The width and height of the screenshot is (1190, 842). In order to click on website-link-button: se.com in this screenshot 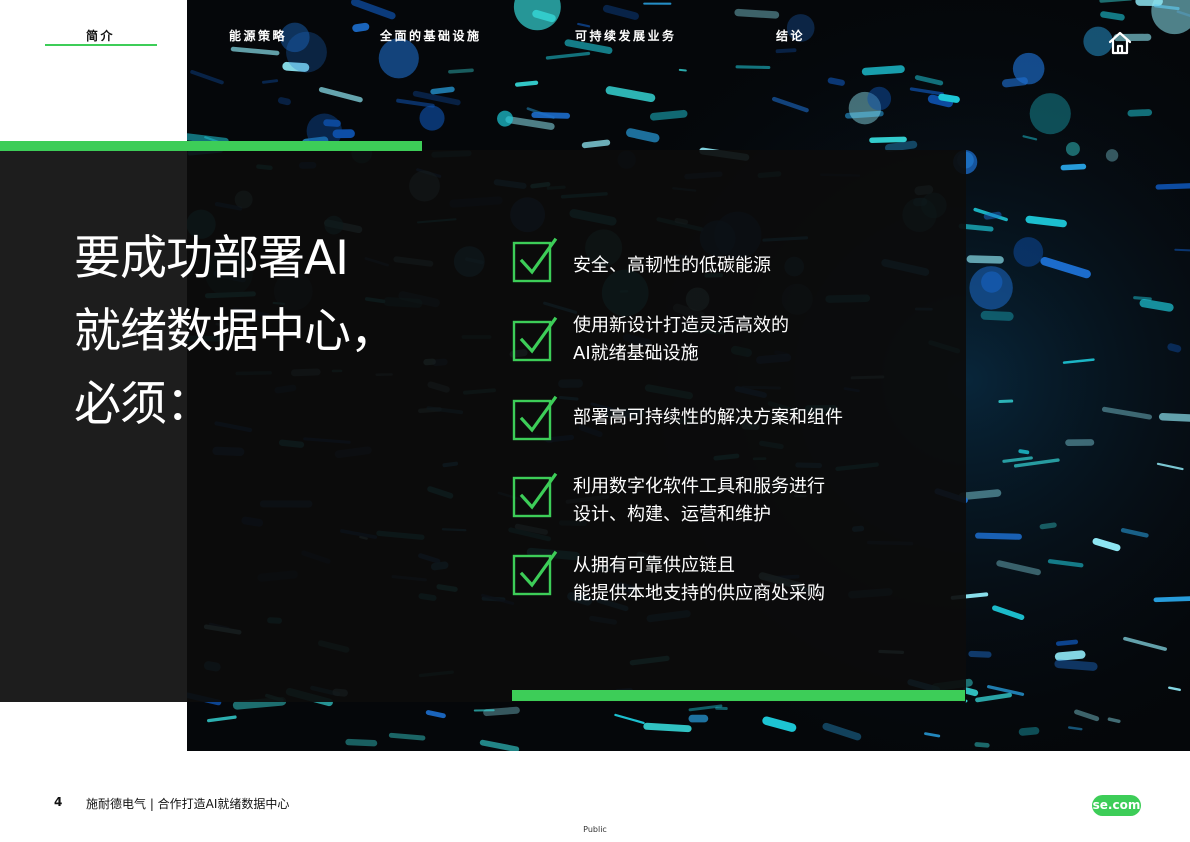, I will do `click(1116, 805)`.